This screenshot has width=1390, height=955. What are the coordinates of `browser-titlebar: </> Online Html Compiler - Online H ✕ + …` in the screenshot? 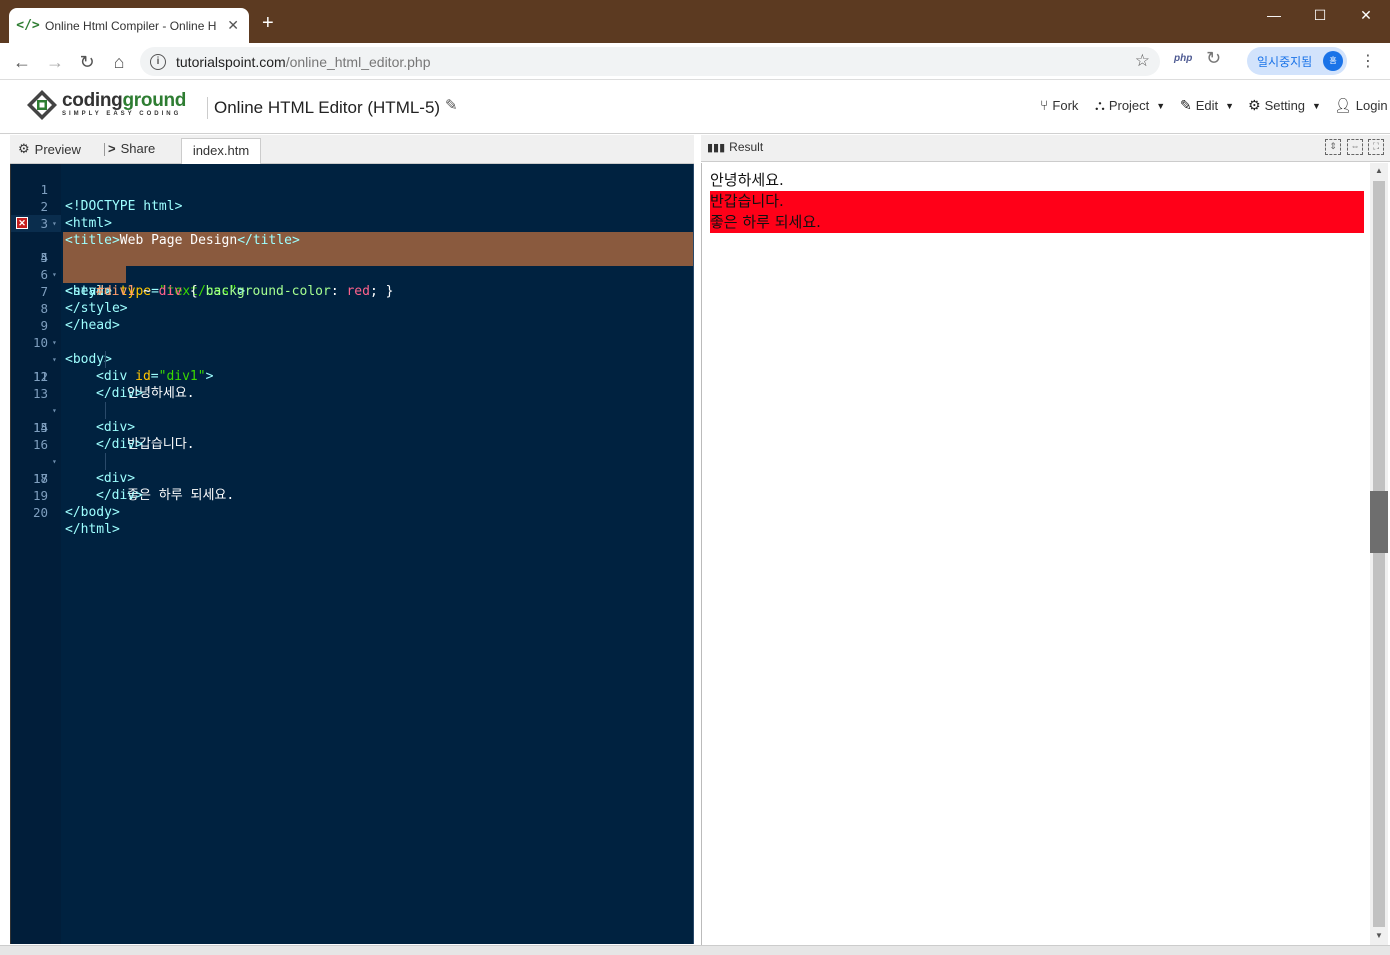 It's located at (695, 21).